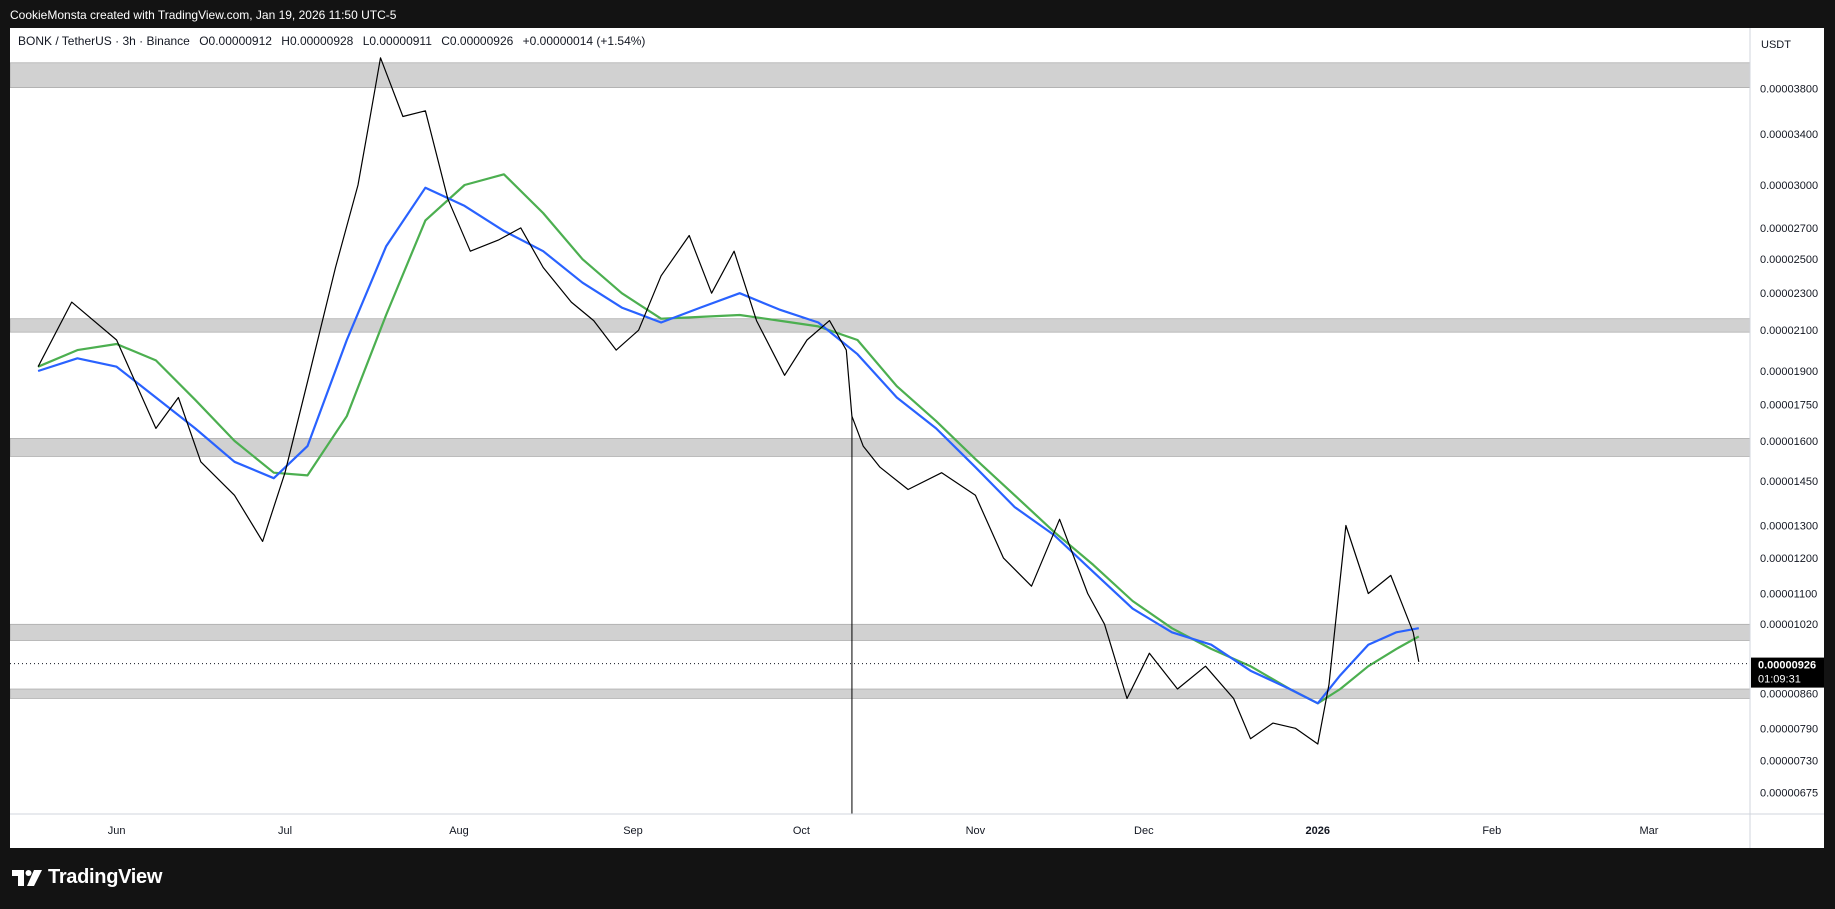  What do you see at coordinates (1789, 260) in the screenshot?
I see `y-tick-label: 0.00002500` at bounding box center [1789, 260].